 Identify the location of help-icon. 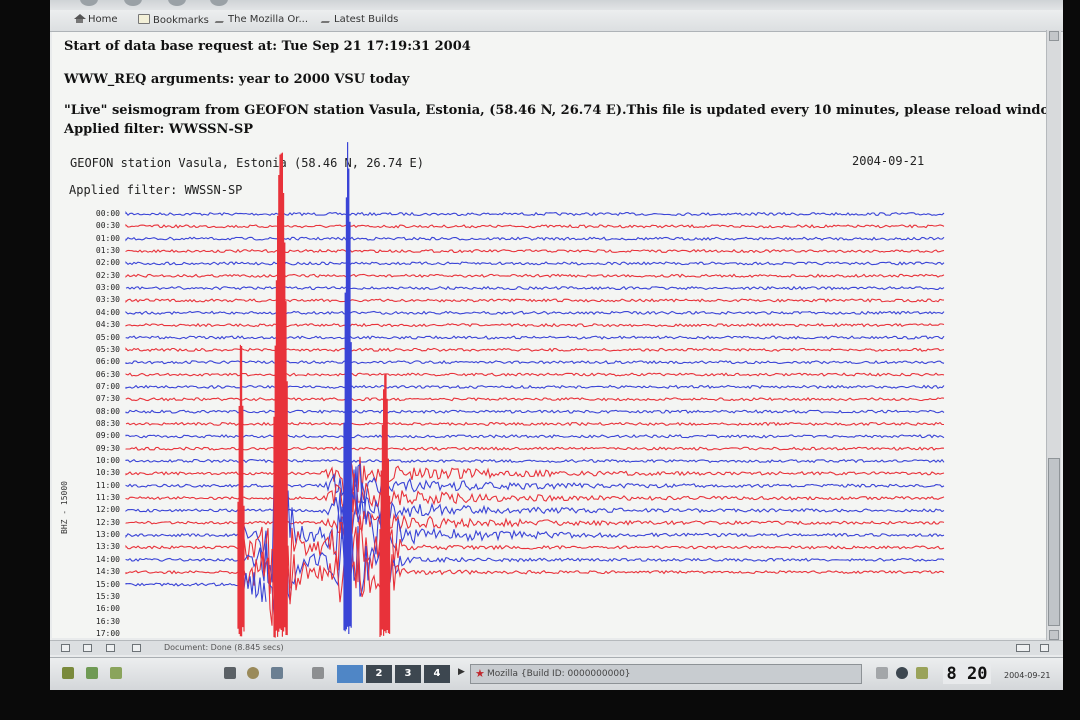
(253, 673).